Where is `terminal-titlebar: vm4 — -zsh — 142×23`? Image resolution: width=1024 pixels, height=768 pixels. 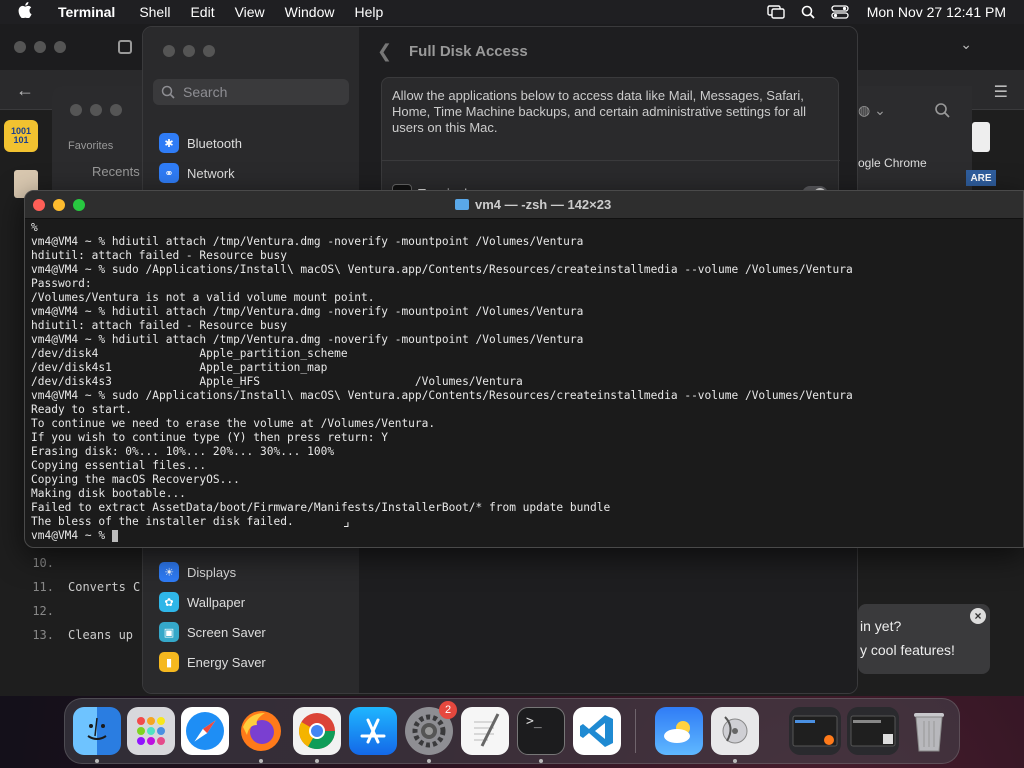 terminal-titlebar: vm4 — -zsh — 142×23 is located at coordinates (524, 205).